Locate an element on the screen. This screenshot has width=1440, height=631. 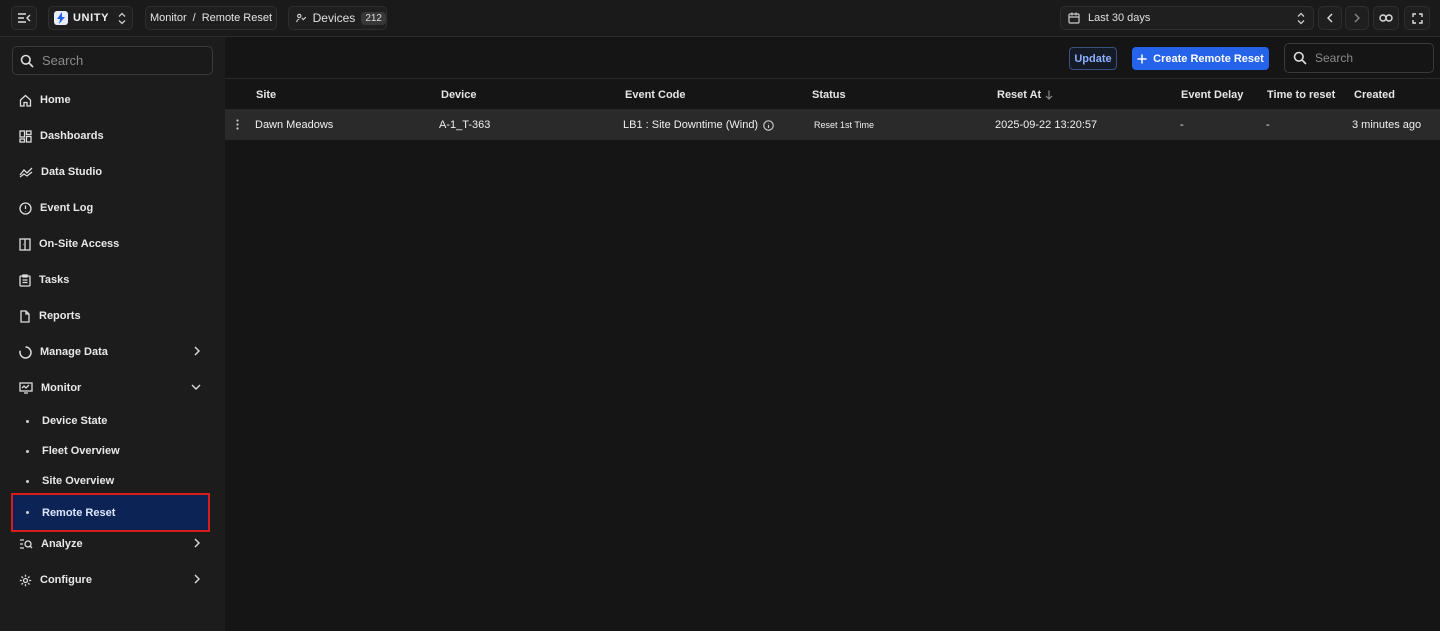
column-header-time-to-reset: Time to reset is located at coordinates (1301, 95).